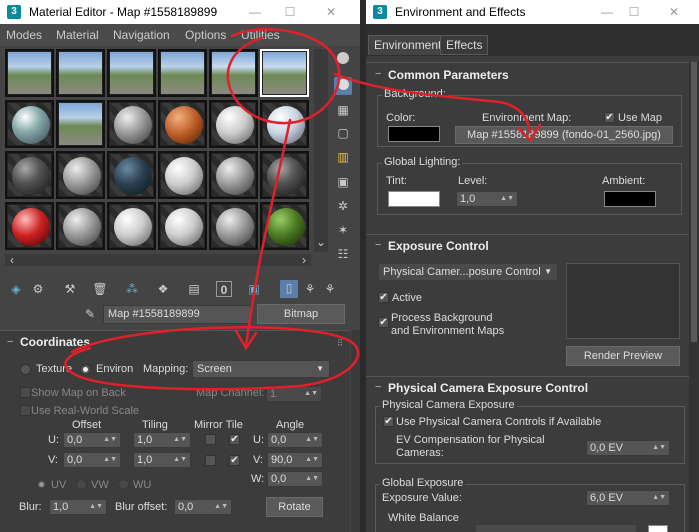  I want to click on material-editor-scrollbar, so click(355, 431).